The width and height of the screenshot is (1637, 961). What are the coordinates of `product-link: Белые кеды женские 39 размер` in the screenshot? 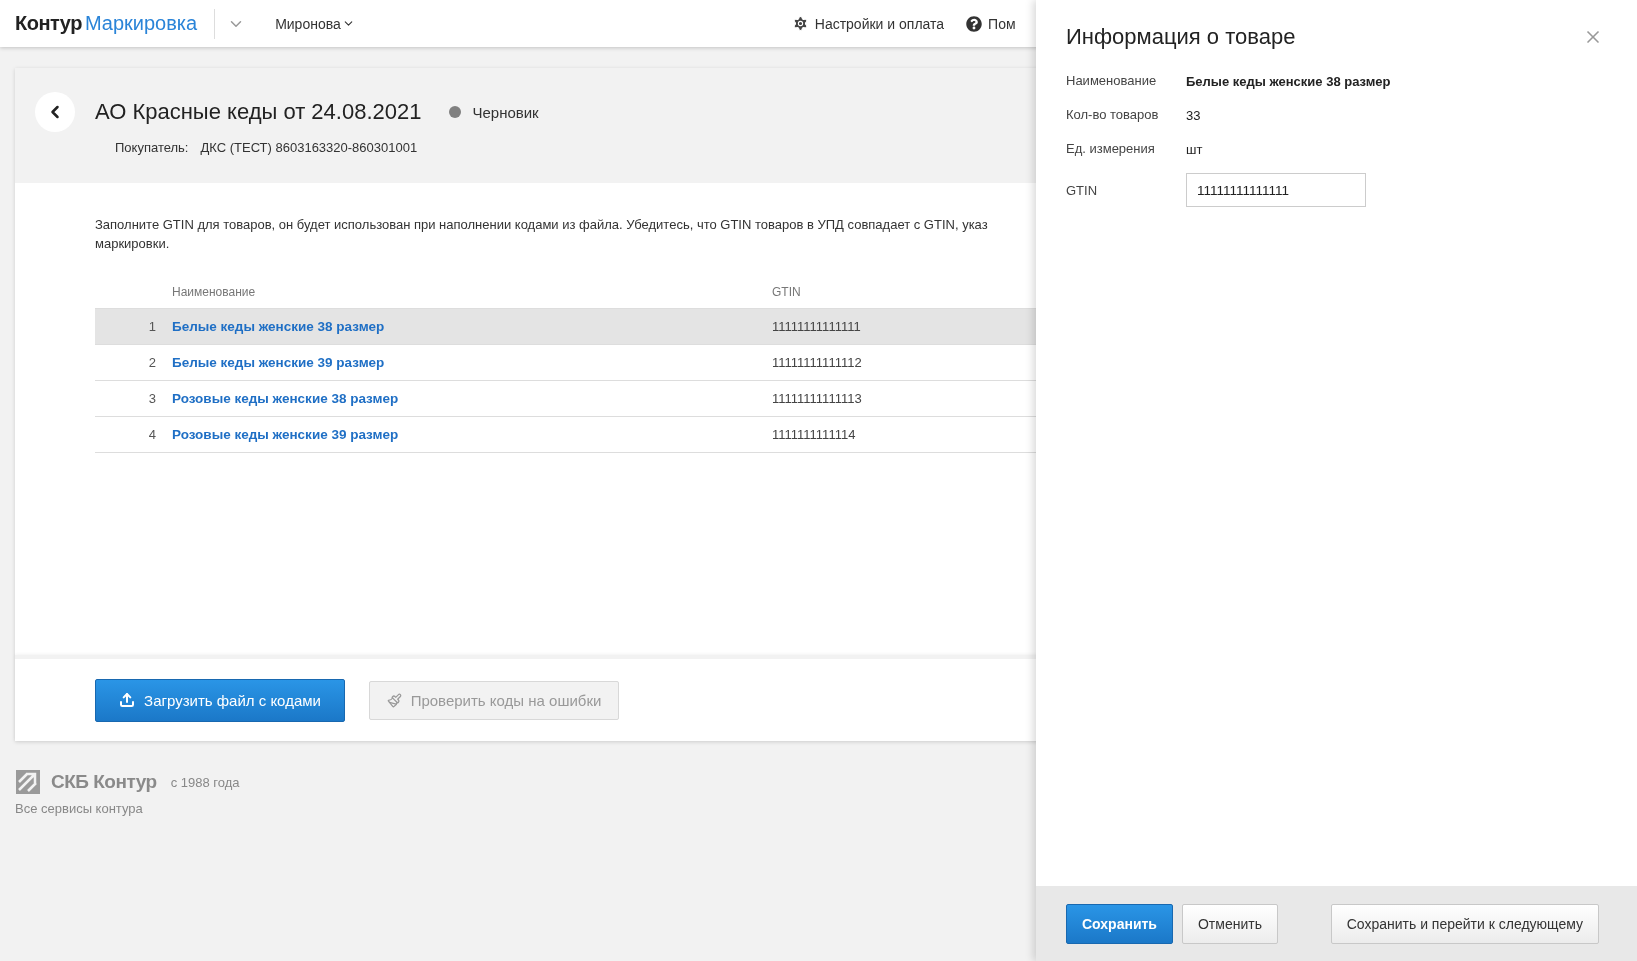 It's located at (278, 362).